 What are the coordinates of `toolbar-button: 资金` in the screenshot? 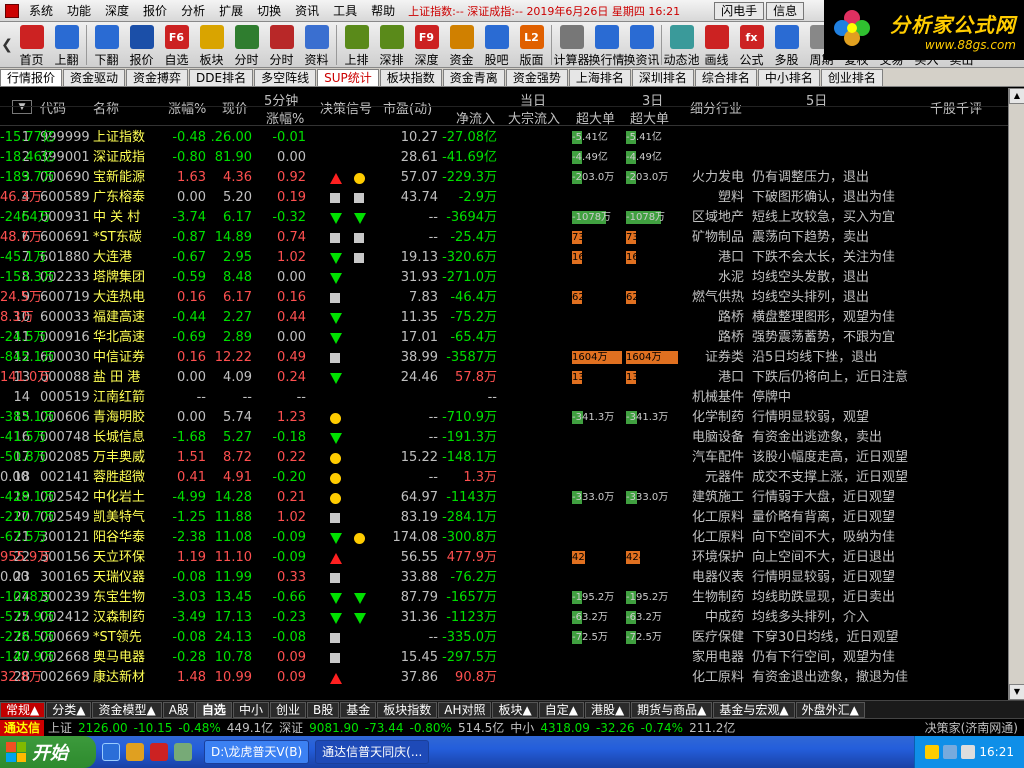 It's located at (461, 45).